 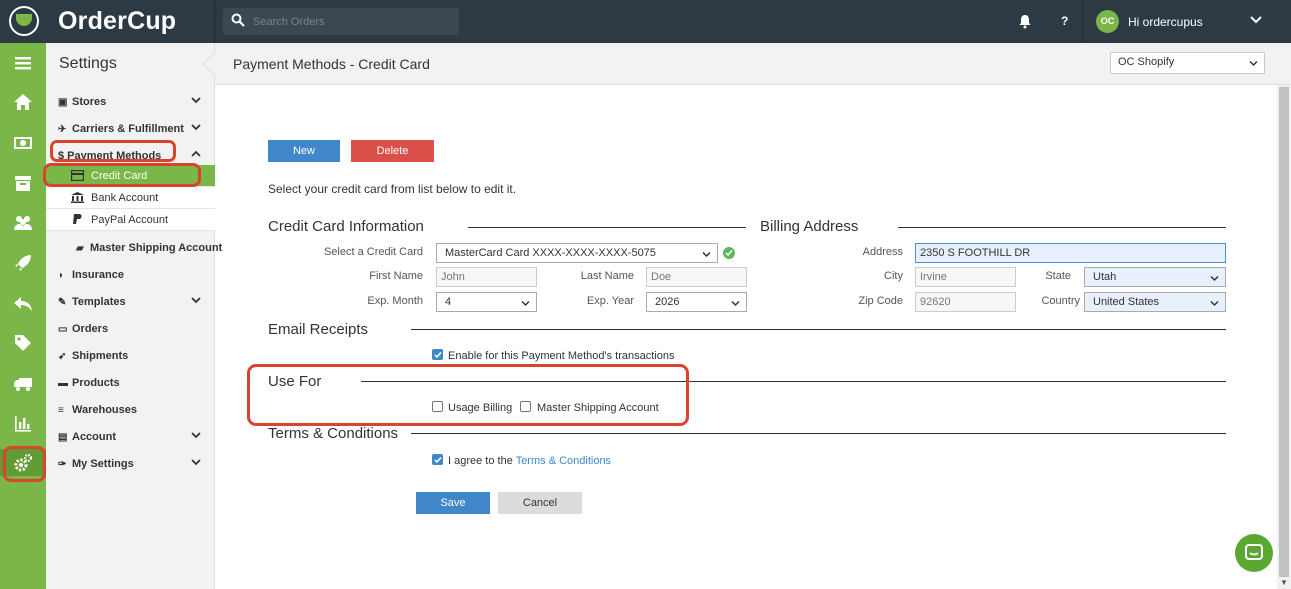 What do you see at coordinates (130, 220) in the screenshot?
I see `sidebar-subitem-paypal-account: PayPal Account` at bounding box center [130, 220].